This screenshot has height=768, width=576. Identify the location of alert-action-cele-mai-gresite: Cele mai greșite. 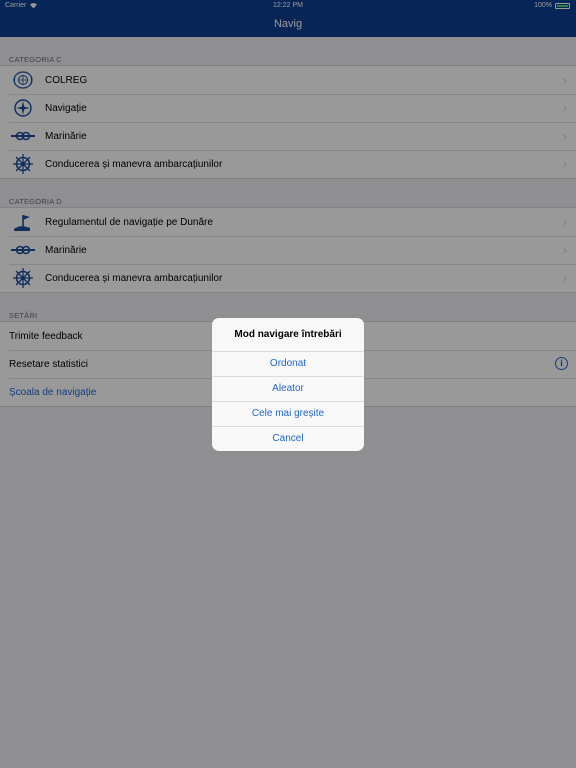
(288, 413).